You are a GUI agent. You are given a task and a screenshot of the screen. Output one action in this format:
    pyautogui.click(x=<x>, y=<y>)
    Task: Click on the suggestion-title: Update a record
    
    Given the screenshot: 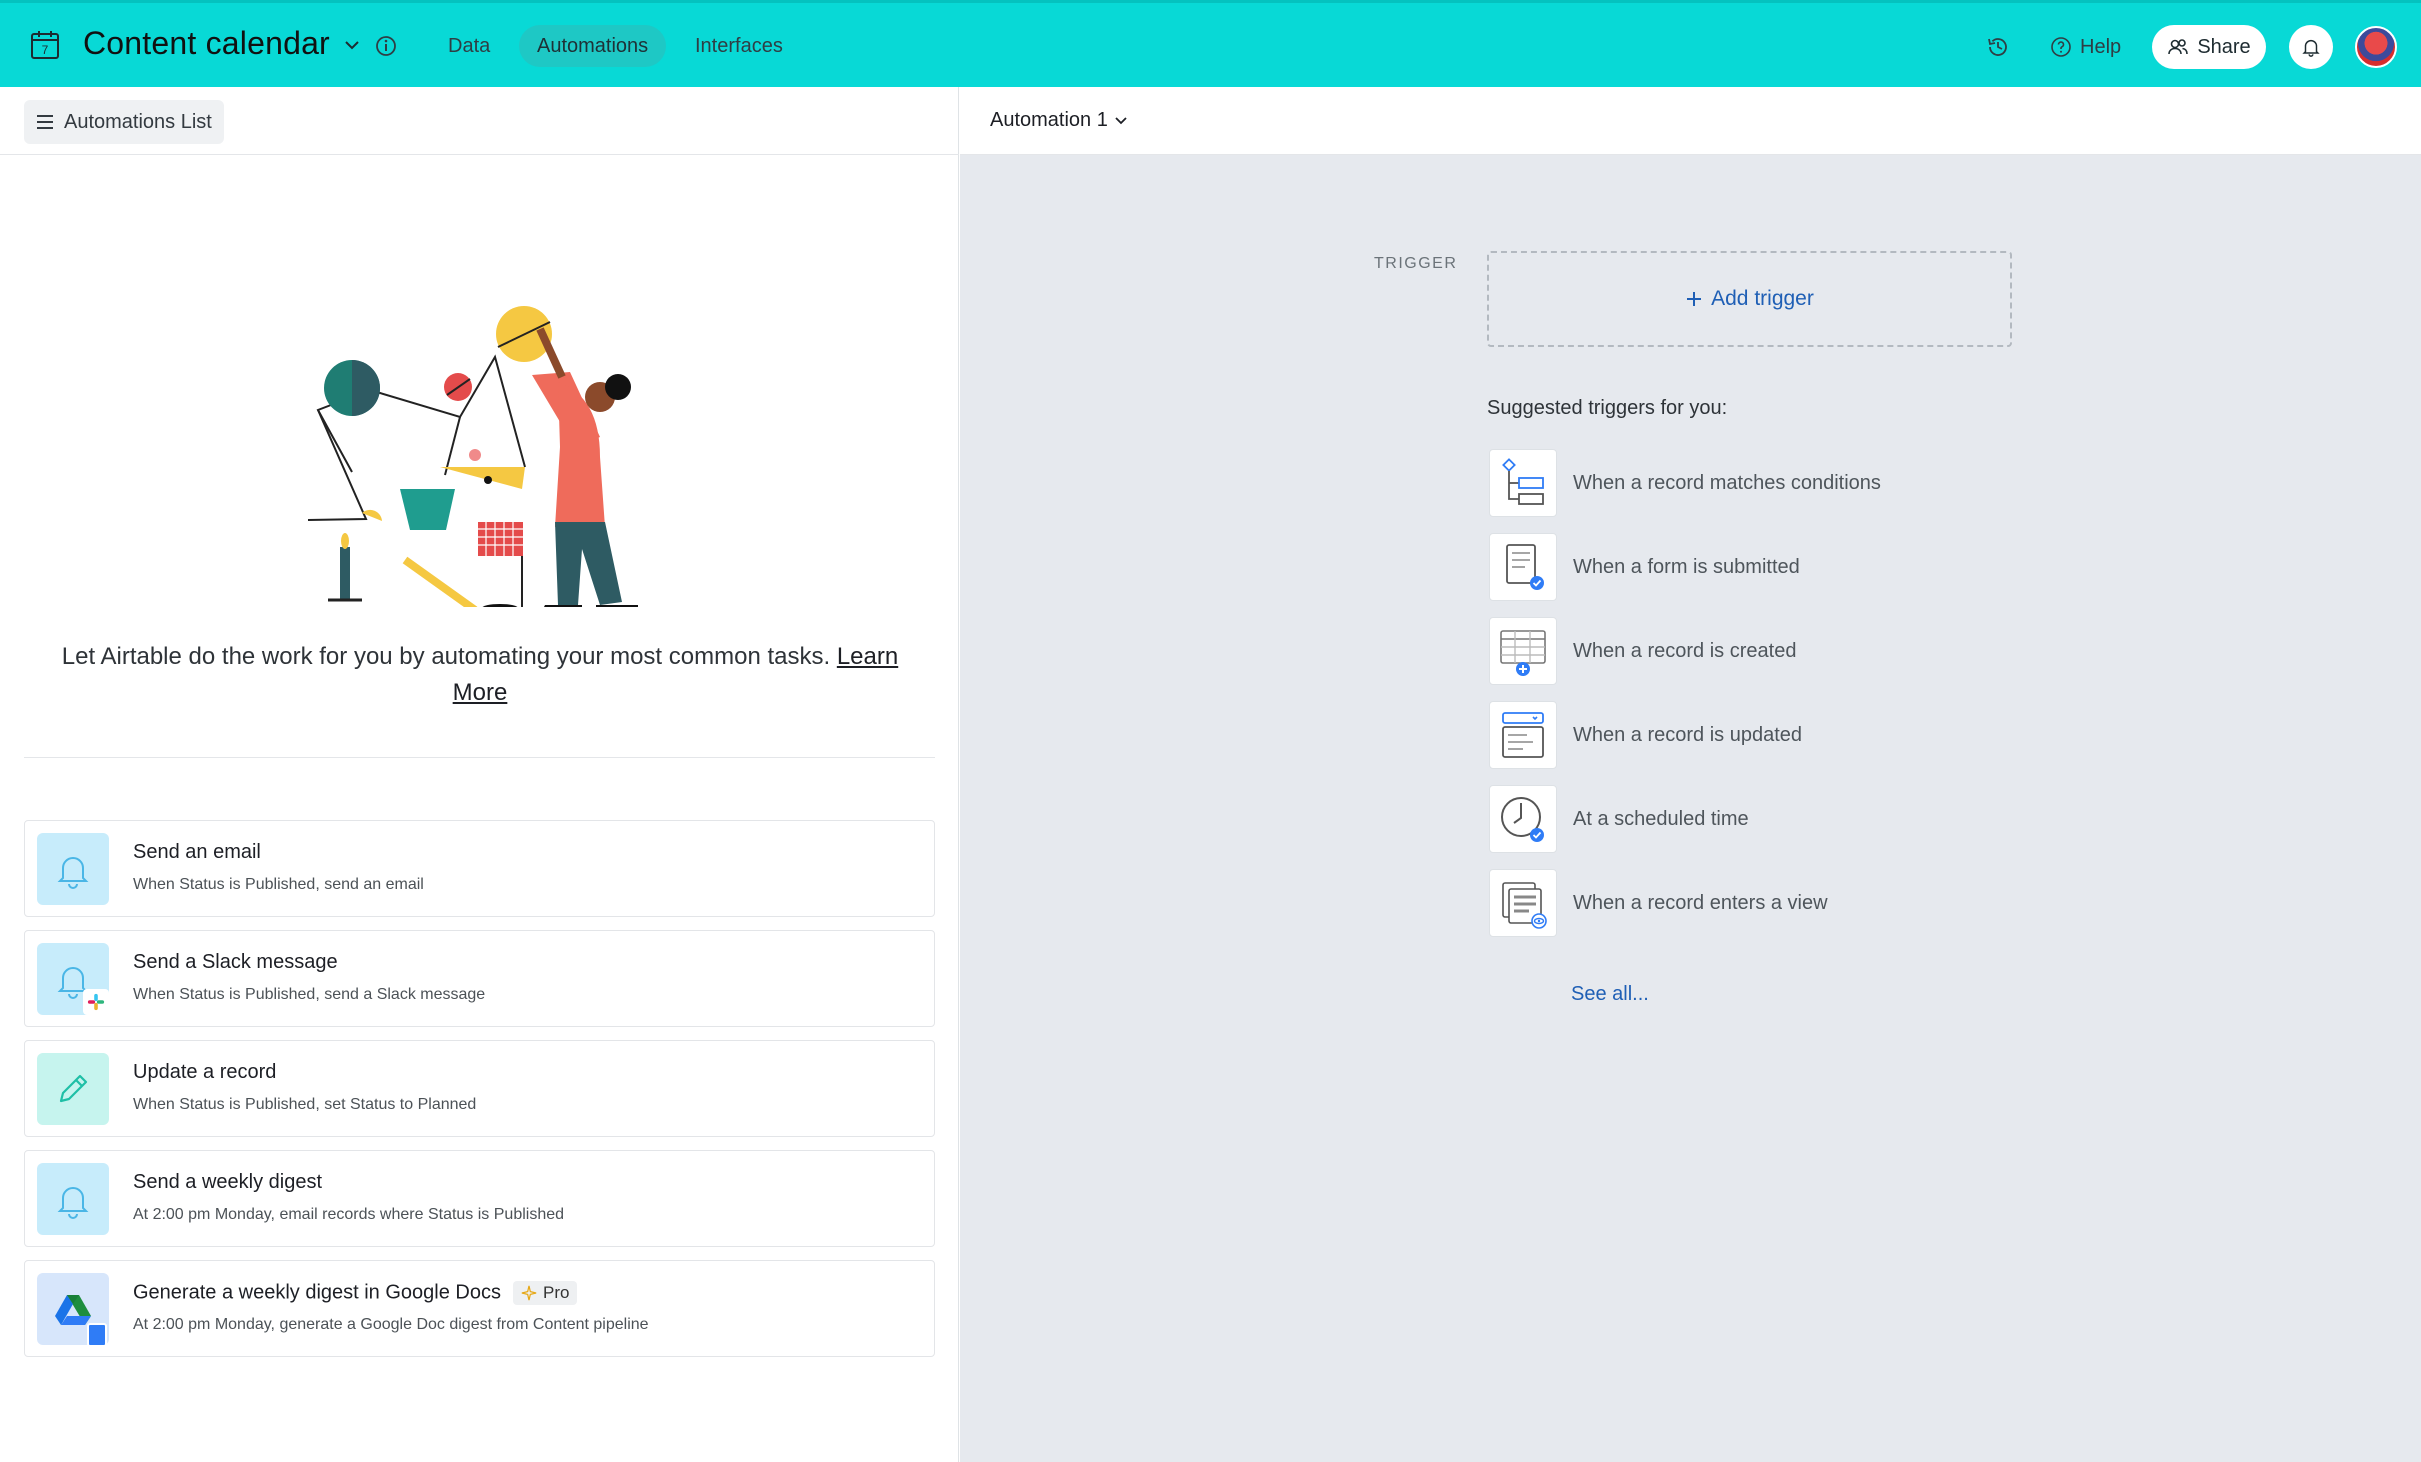 What is the action you would take?
    pyautogui.click(x=205, y=1072)
    